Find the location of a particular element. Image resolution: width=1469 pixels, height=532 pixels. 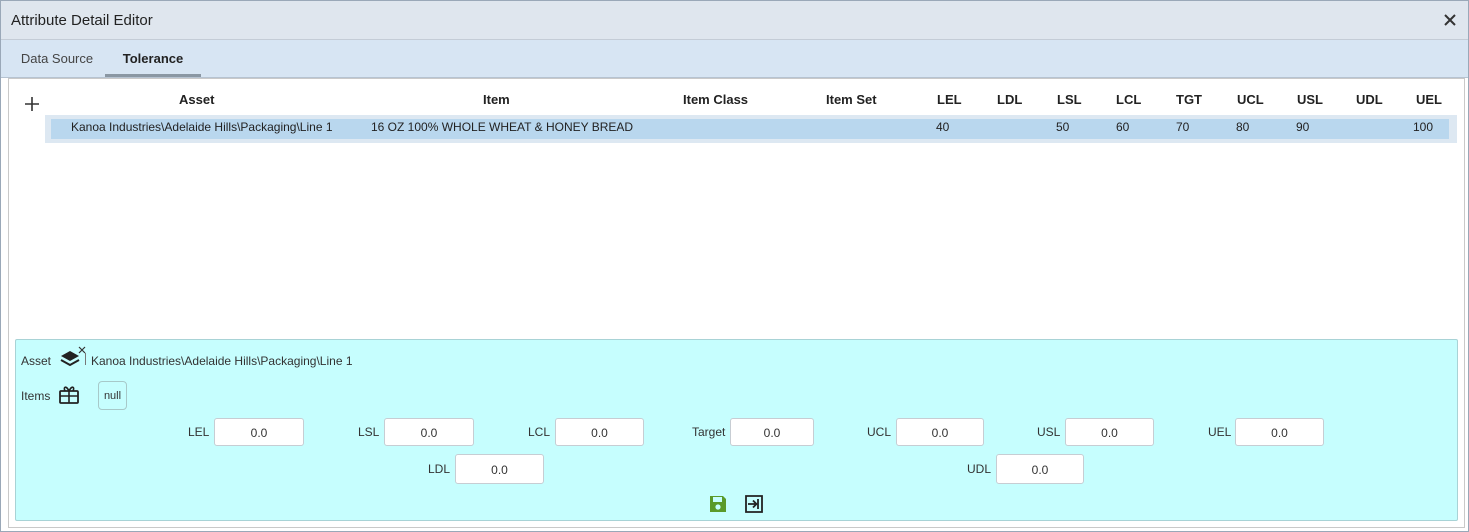

header-ldl: LDL is located at coordinates (1009, 99).